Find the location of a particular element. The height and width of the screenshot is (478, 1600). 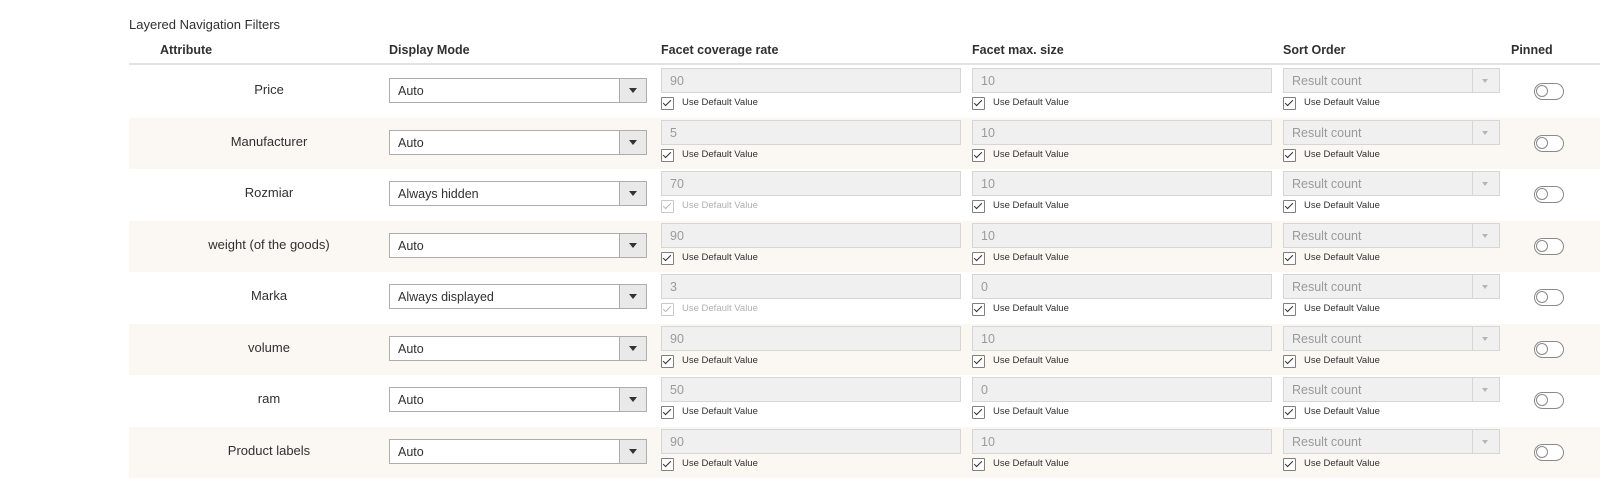

attribute-label: ram is located at coordinates (269, 398).